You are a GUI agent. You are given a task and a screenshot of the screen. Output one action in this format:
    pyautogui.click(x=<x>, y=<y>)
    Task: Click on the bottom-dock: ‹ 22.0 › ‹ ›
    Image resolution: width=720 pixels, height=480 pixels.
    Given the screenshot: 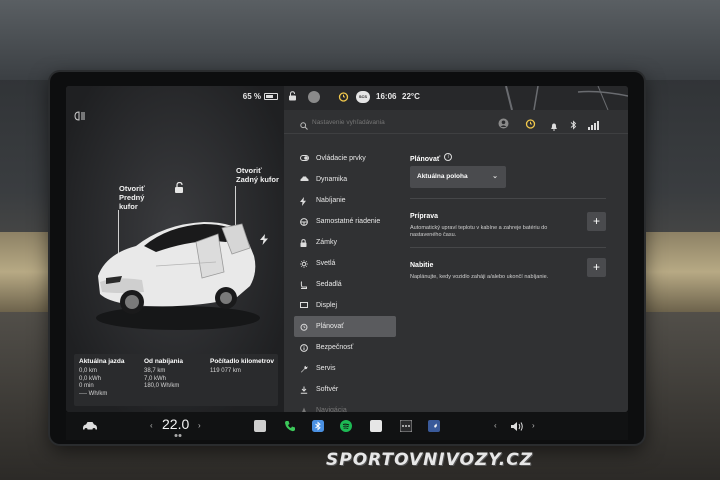 What is the action you would take?
    pyautogui.click(x=347, y=426)
    